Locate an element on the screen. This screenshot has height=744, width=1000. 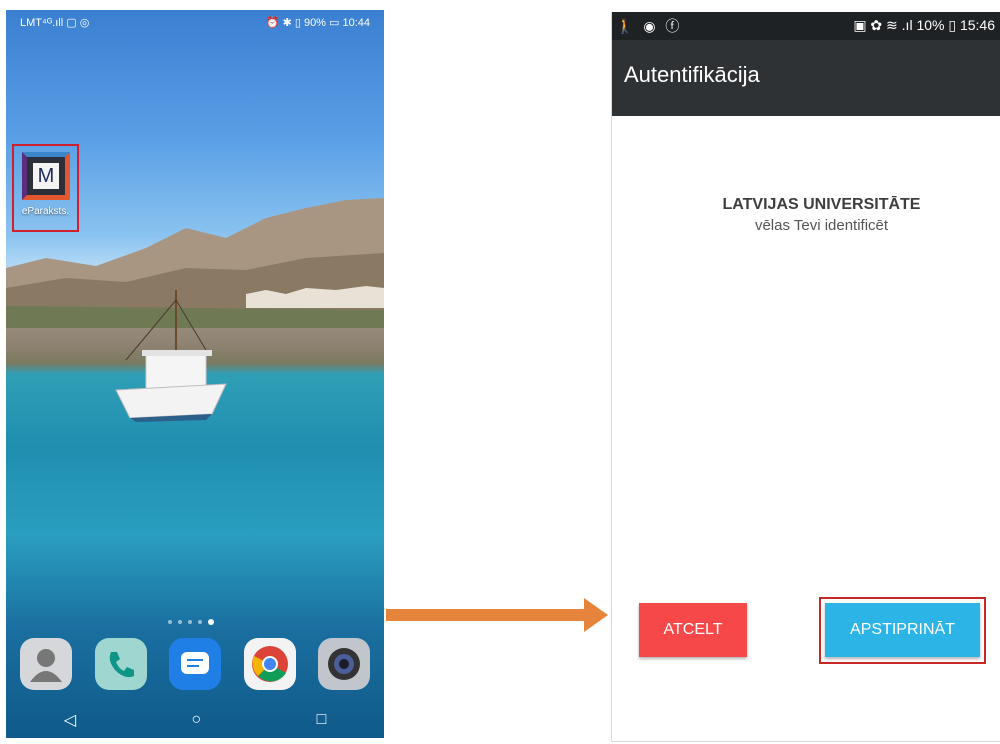
cancel-button: ATCELT is located at coordinates (693, 630).